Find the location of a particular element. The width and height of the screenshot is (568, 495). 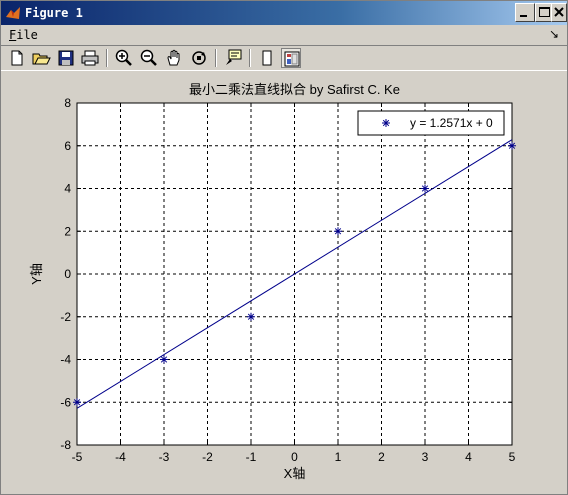

new-figure-icon is located at coordinates (17, 58).